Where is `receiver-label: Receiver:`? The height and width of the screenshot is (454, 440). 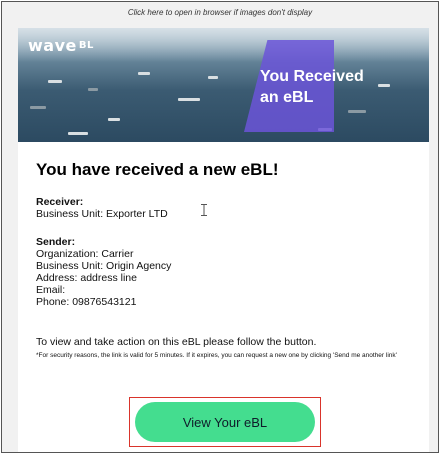 receiver-label: Receiver: is located at coordinates (60, 202).